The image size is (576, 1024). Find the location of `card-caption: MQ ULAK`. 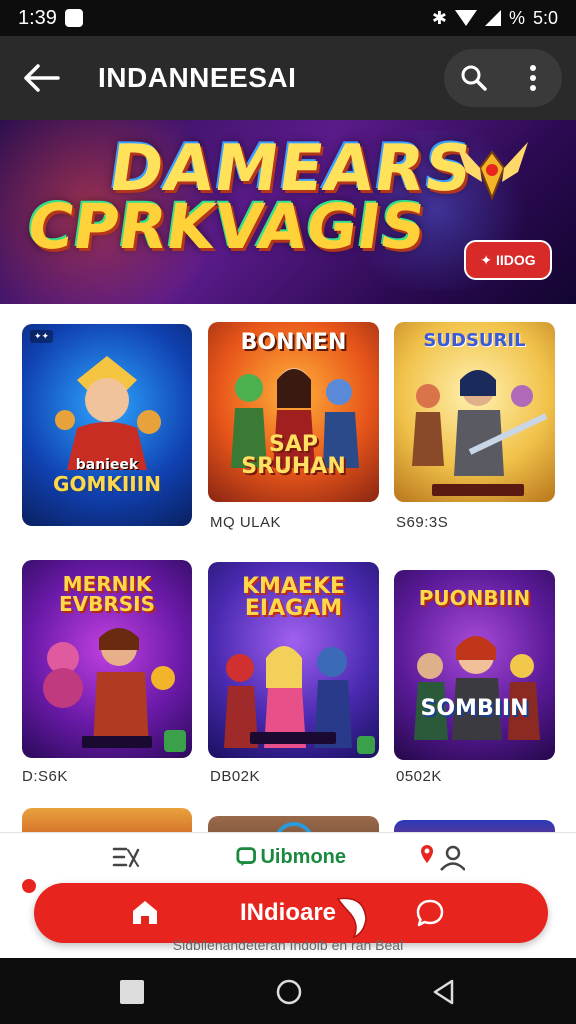

card-caption: MQ ULAK is located at coordinates (246, 522).